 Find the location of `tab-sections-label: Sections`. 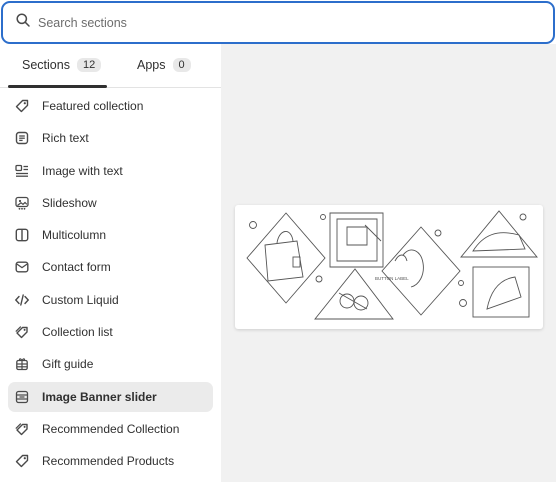

tab-sections-label: Sections is located at coordinates (46, 65).